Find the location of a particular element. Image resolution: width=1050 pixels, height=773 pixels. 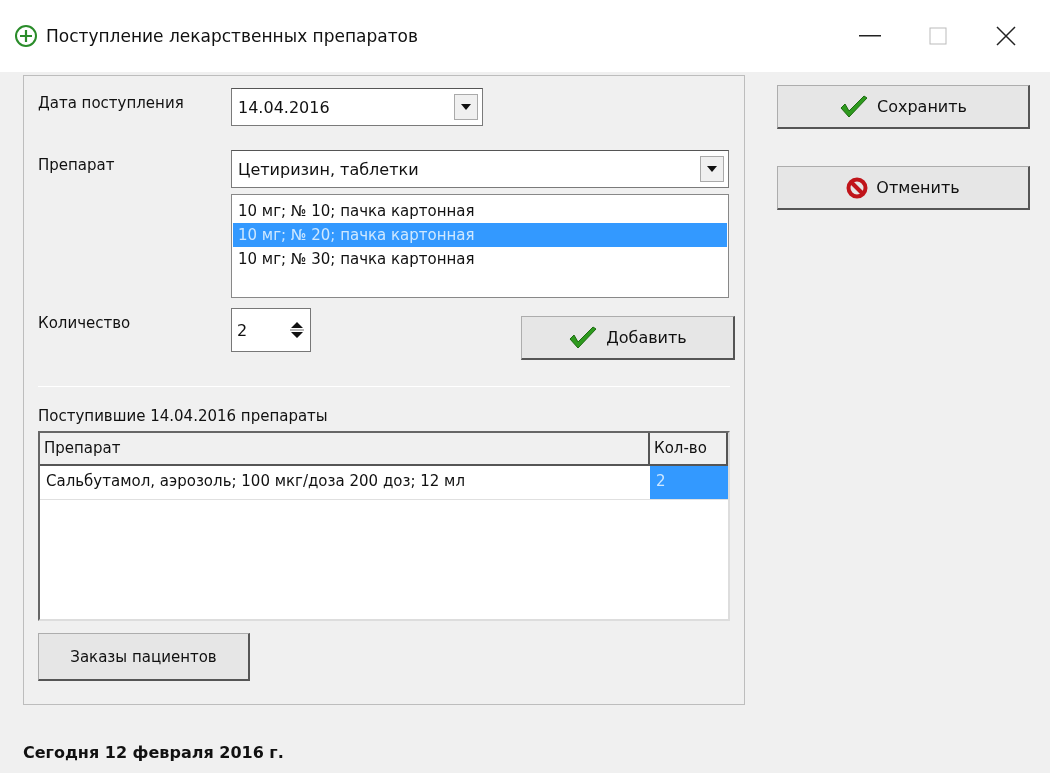

quantity-spinner: 2 is located at coordinates (271, 330).